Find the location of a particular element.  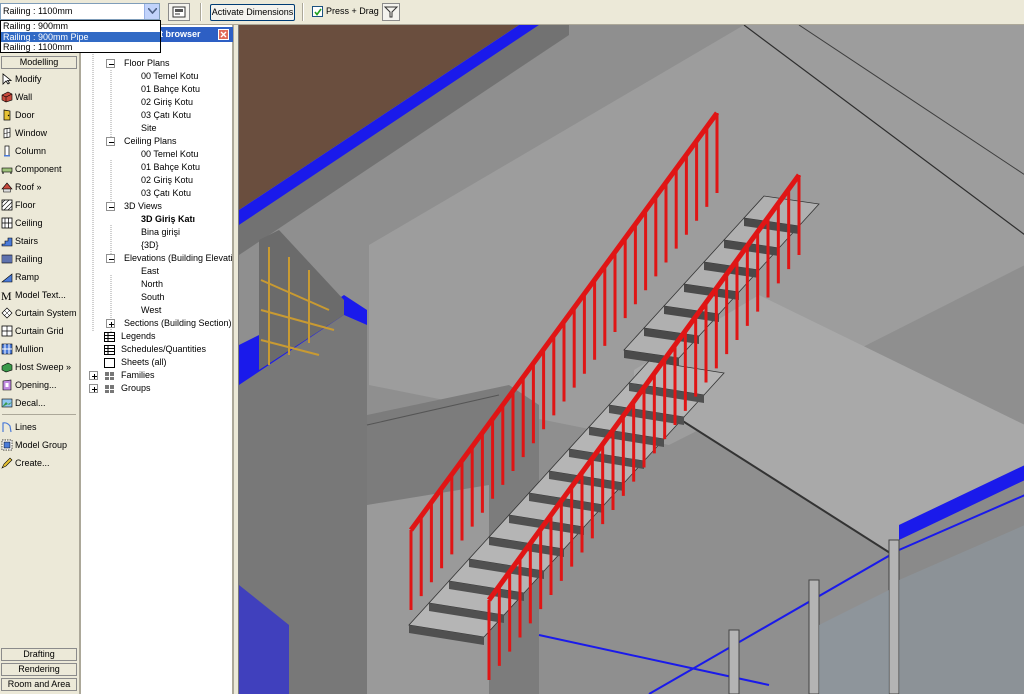

modify-tool: Modify is located at coordinates (39, 79).